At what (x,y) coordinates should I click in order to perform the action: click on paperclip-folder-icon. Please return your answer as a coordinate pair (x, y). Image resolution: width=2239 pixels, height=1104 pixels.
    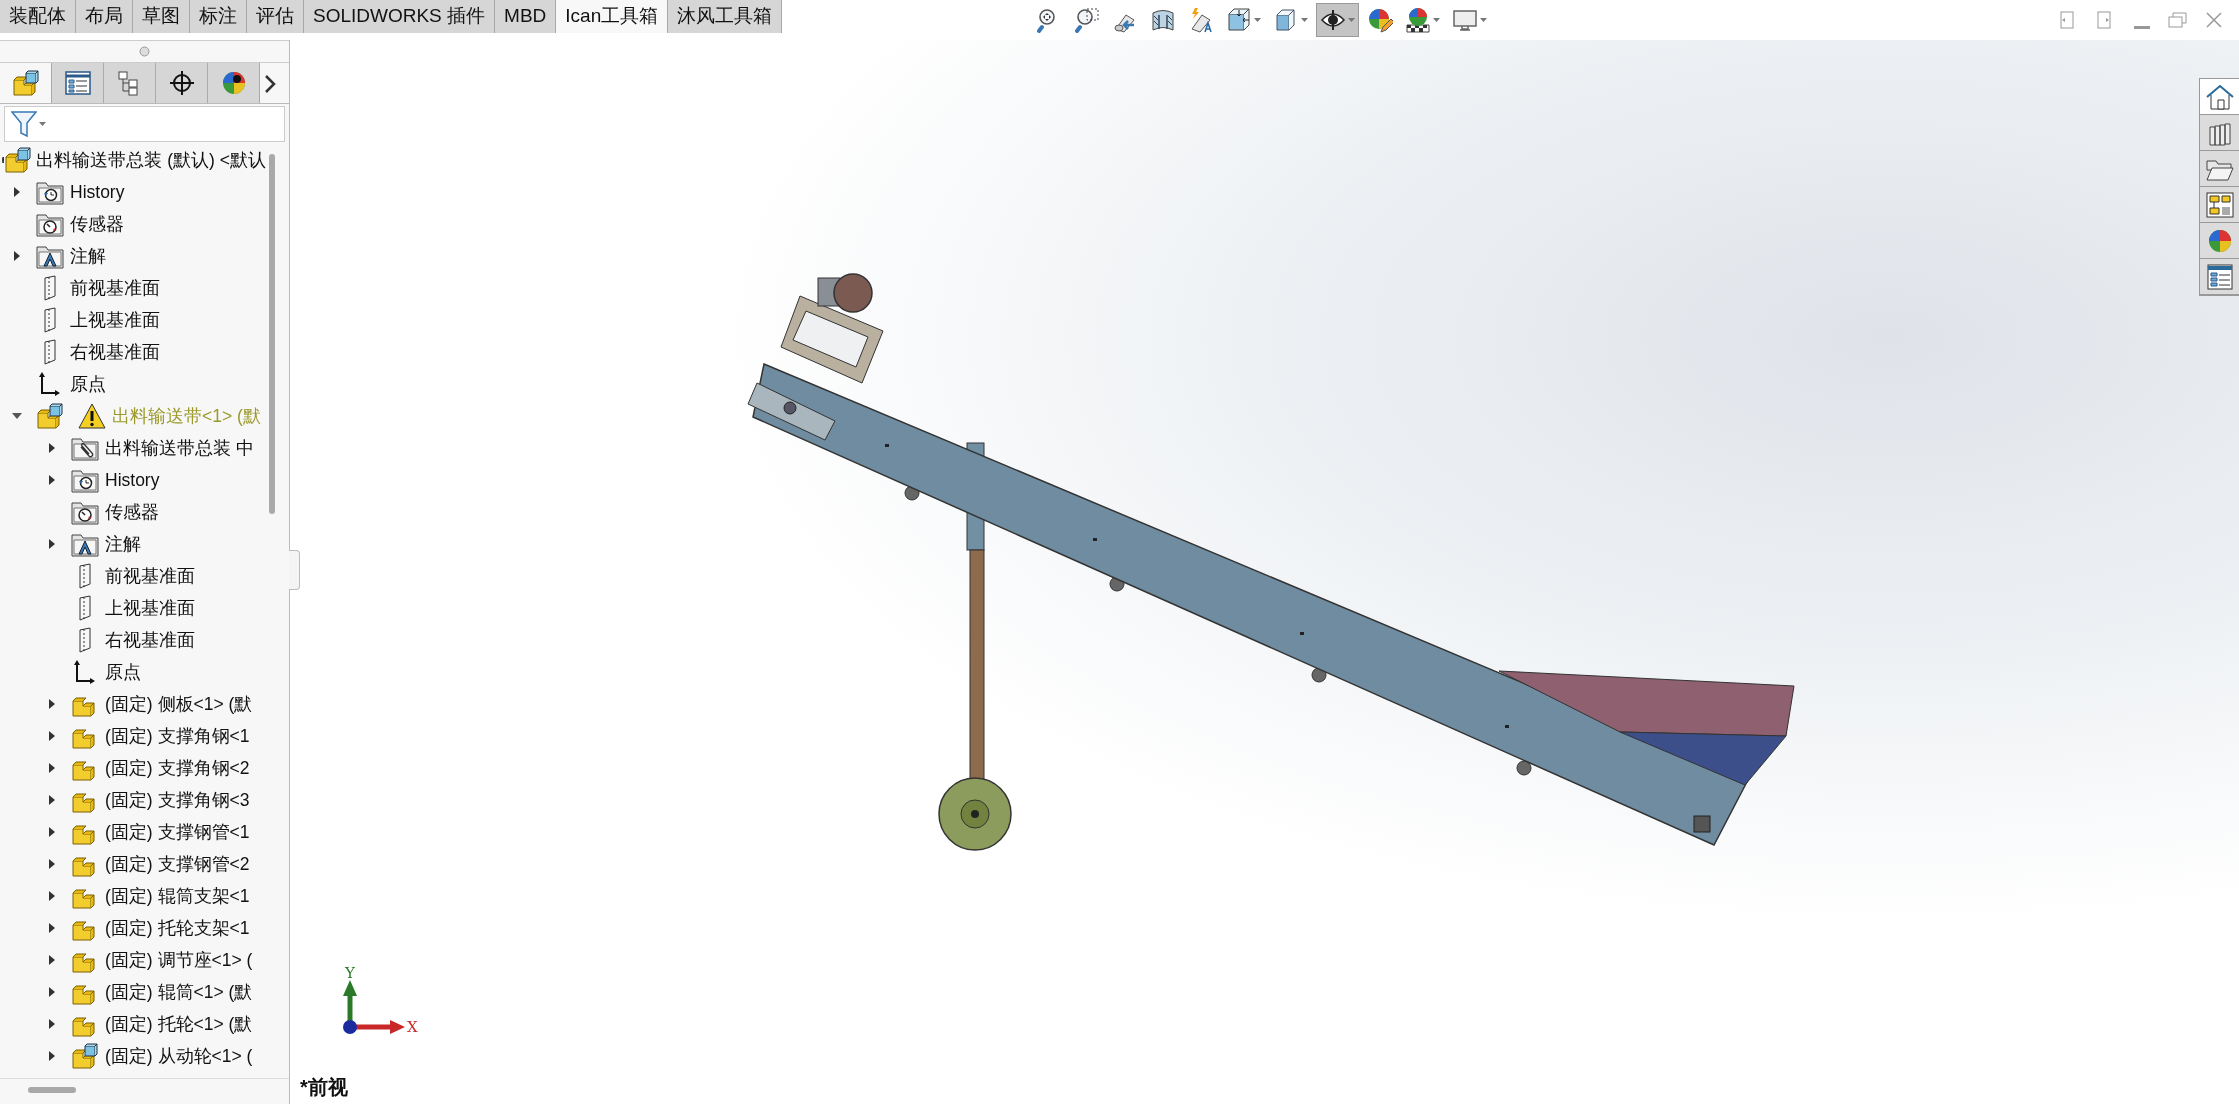
    Looking at the image, I should click on (85, 448).